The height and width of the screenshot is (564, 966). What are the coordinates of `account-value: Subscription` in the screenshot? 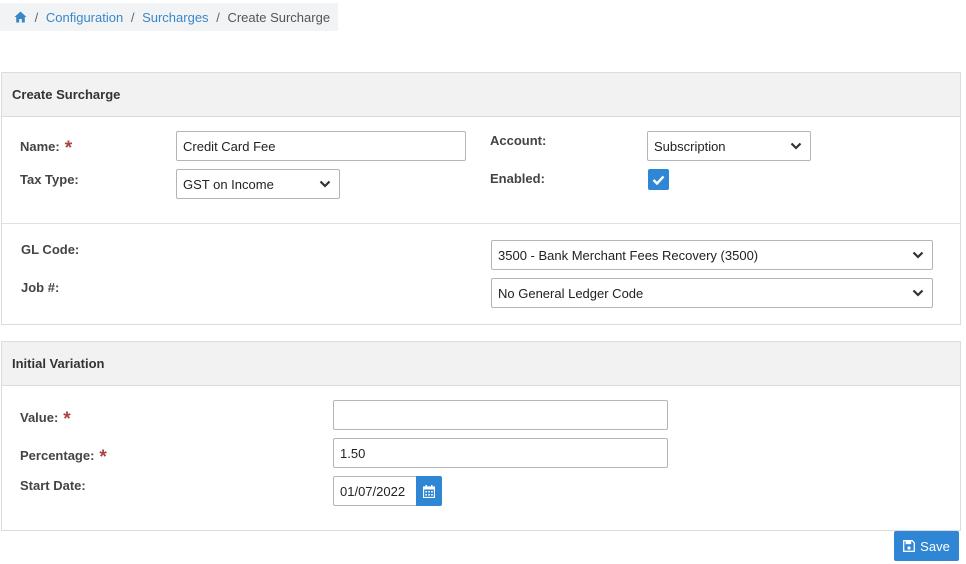 It's located at (690, 146).